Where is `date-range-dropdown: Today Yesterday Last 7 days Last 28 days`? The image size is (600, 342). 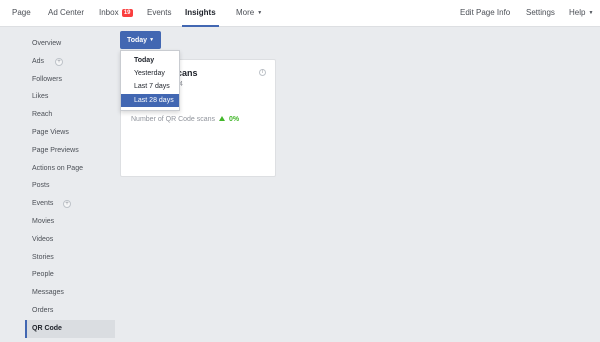 date-range-dropdown: Today Yesterday Last 7 days Last 28 days is located at coordinates (150, 80).